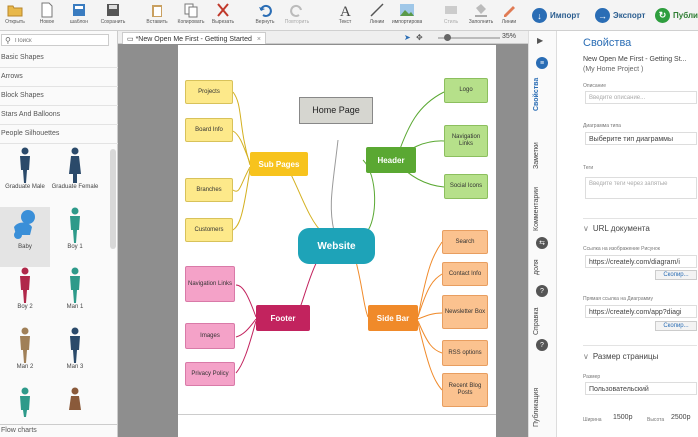  What do you see at coordinates (209, 130) in the screenshot?
I see `node-board-info: Board Info` at bounding box center [209, 130].